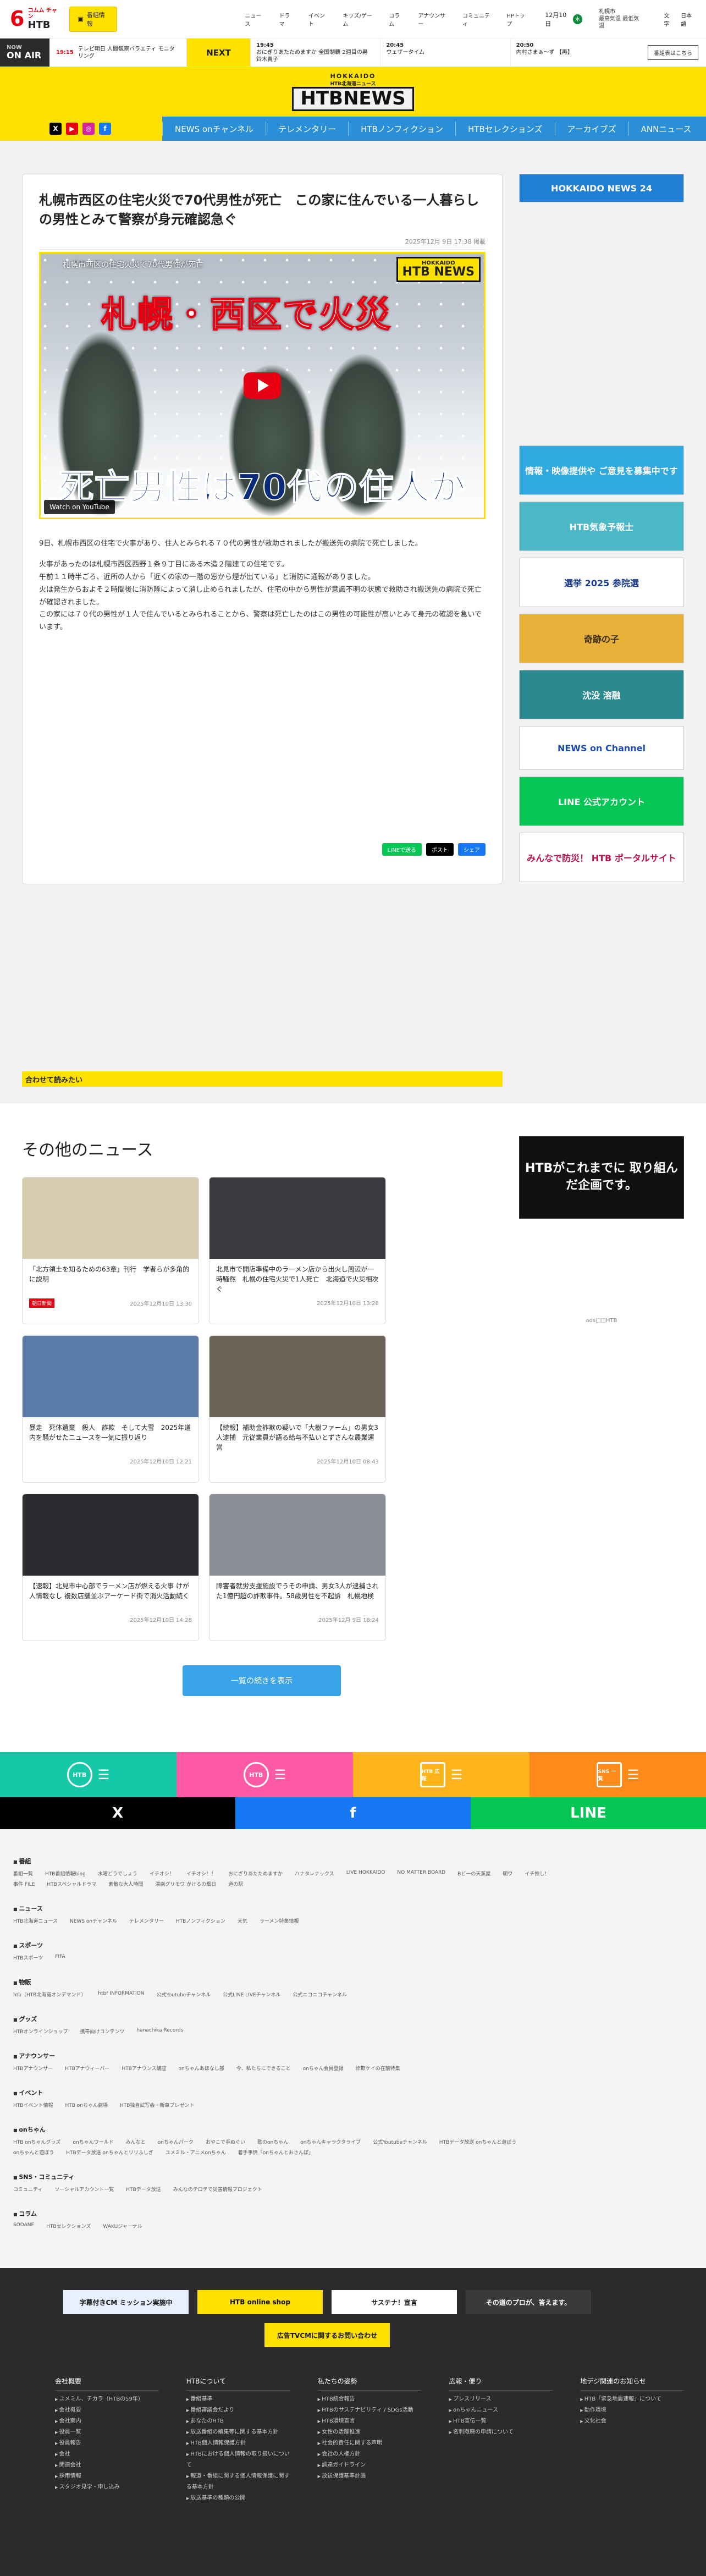 This screenshot has height=2576, width=706. Describe the element at coordinates (478, 2141) in the screenshot. I see `sitemap-link: HTBデータ放送 onちゃんと遊ぼう` at that location.